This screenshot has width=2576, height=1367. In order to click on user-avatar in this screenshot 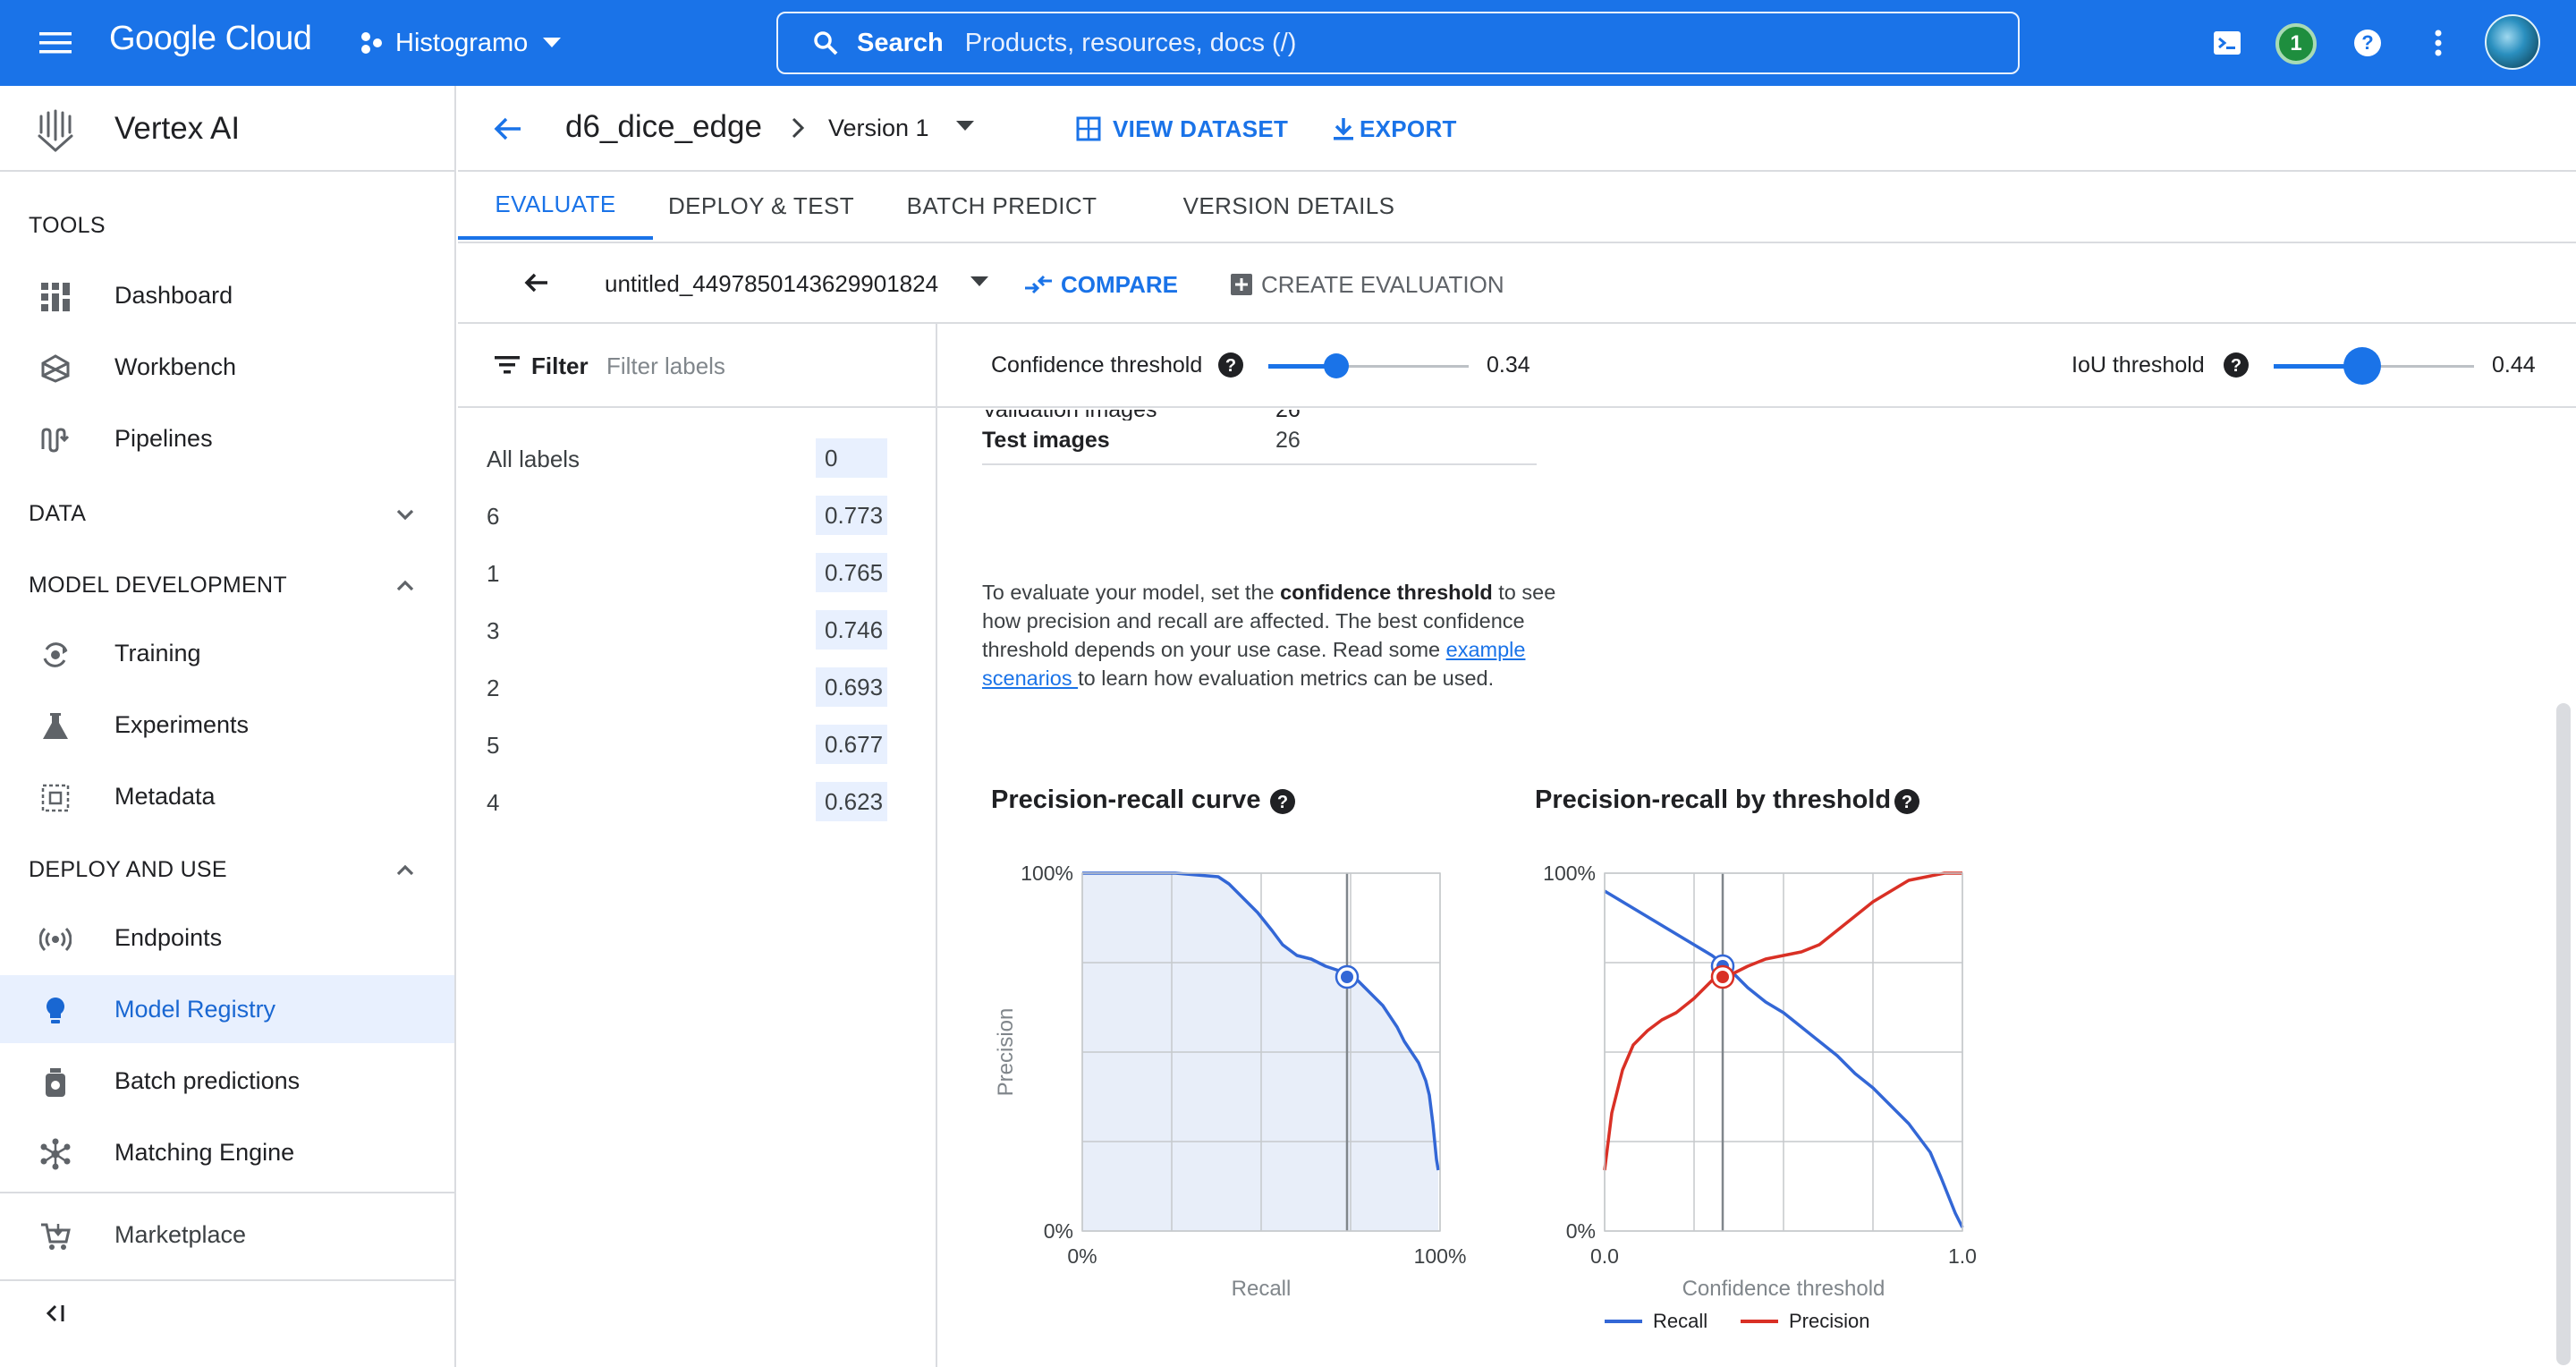, I will do `click(2512, 42)`.